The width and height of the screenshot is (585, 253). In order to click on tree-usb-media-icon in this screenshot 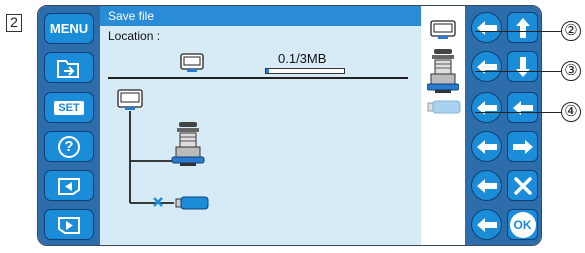, I will do `click(192, 203)`.